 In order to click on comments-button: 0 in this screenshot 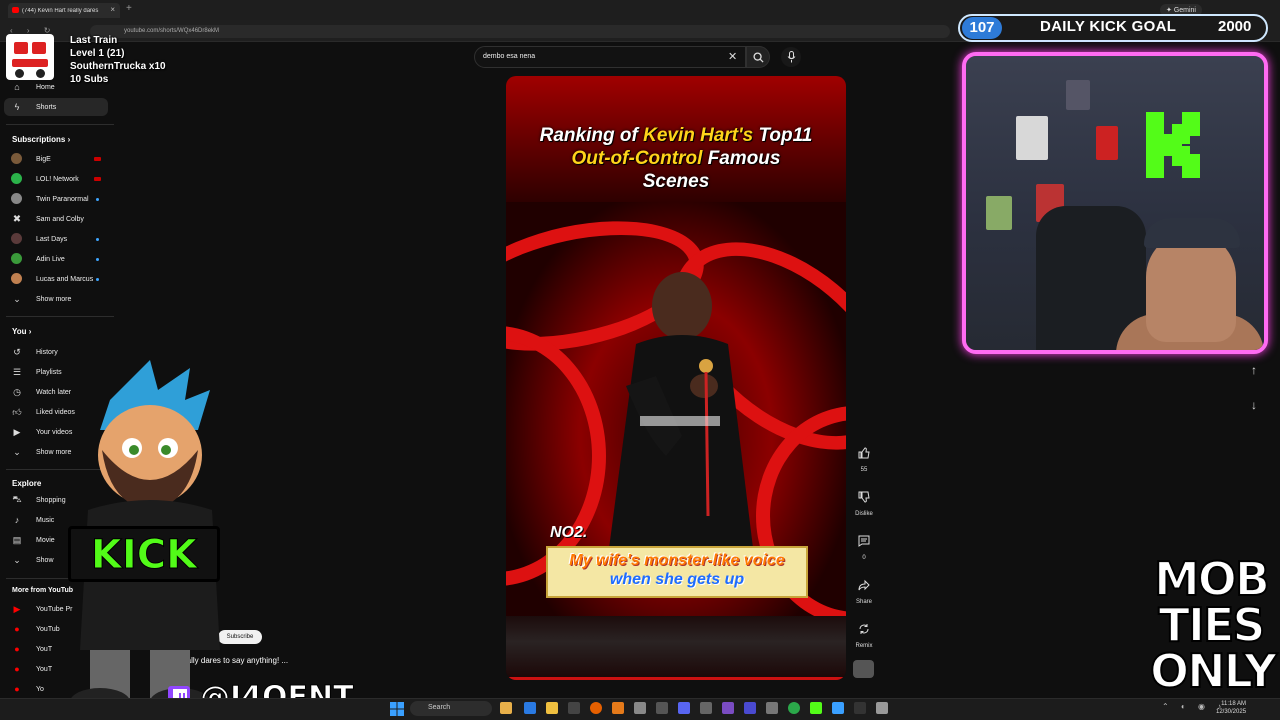, I will do `click(864, 545)`.